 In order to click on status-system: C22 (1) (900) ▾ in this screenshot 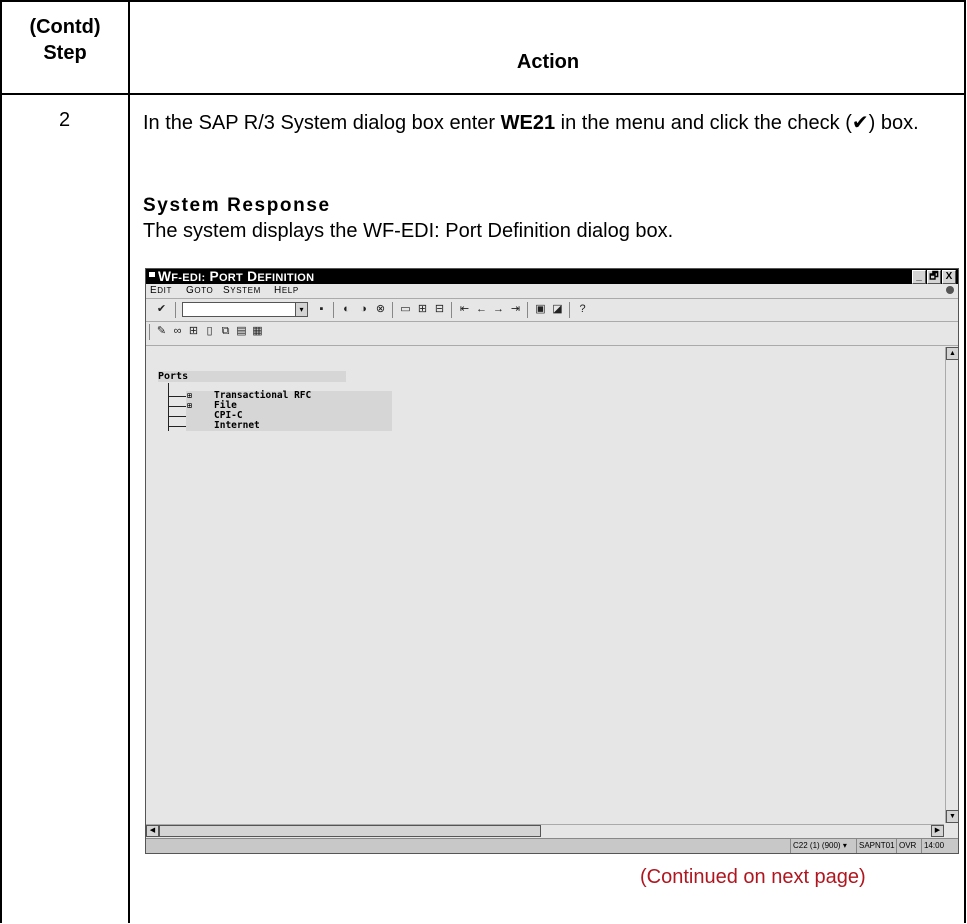, I will do `click(819, 846)`.